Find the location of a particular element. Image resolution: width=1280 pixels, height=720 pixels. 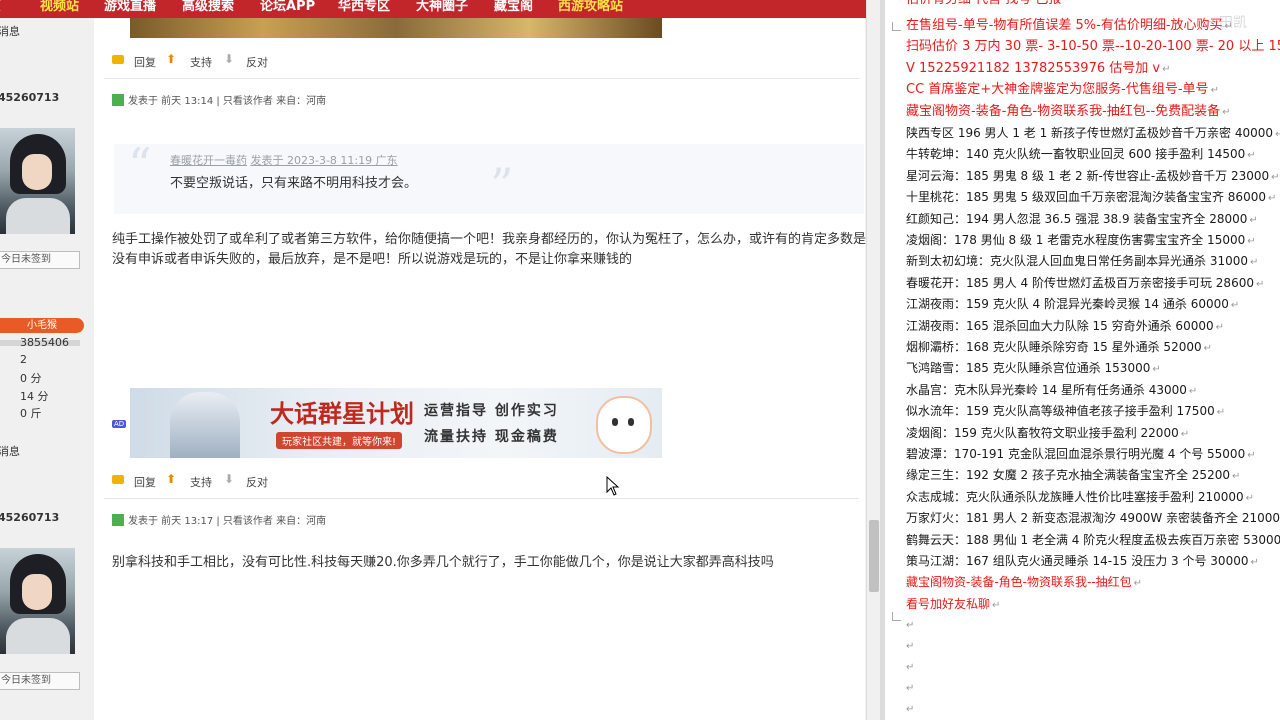

doc-line: 凌烟阁：159 克火队畜牧符文职业接手盈利 22000 ↵ is located at coordinates (1047, 434).